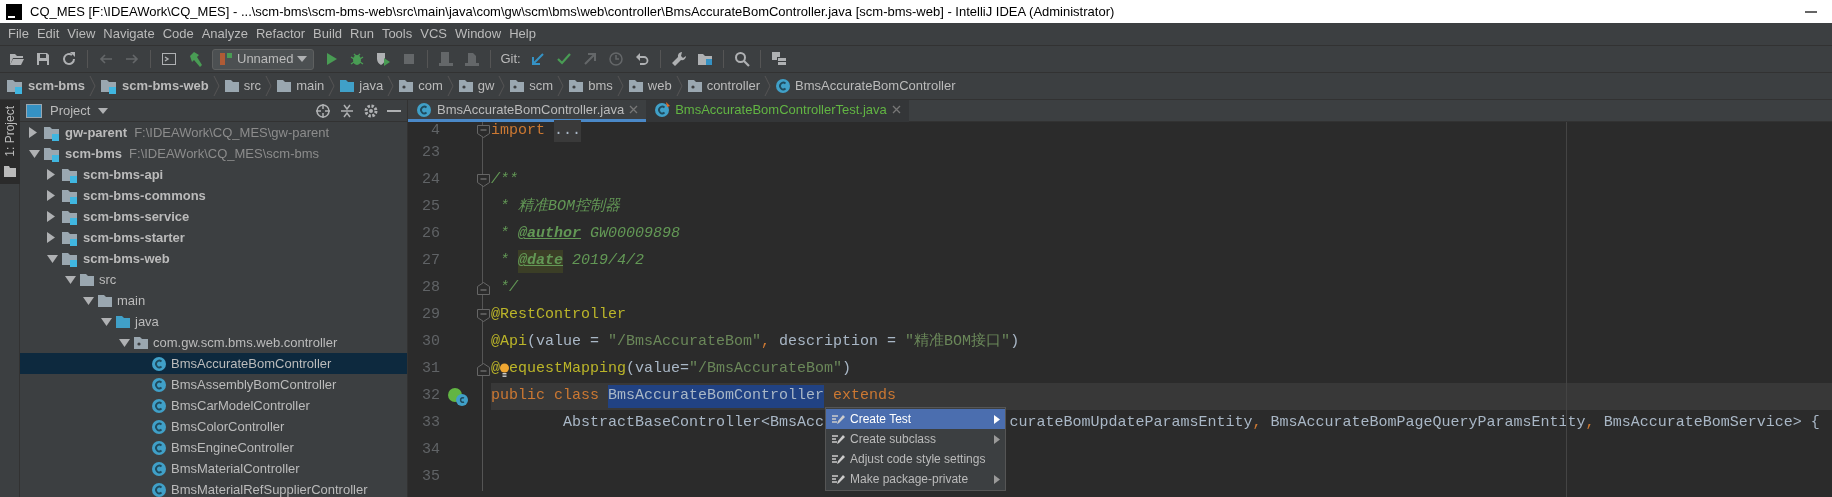 The height and width of the screenshot is (497, 1832). What do you see at coordinates (433, 34) in the screenshot?
I see `menu-item: VCS` at bounding box center [433, 34].